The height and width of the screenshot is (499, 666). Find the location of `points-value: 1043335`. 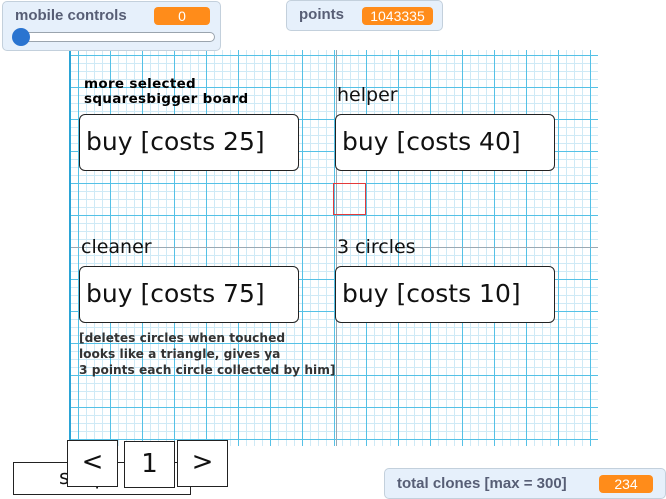

points-value: 1043335 is located at coordinates (397, 16).